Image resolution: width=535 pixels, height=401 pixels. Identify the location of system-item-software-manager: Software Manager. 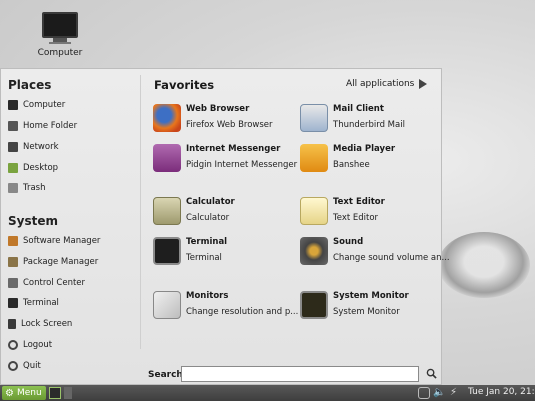
(54, 241).